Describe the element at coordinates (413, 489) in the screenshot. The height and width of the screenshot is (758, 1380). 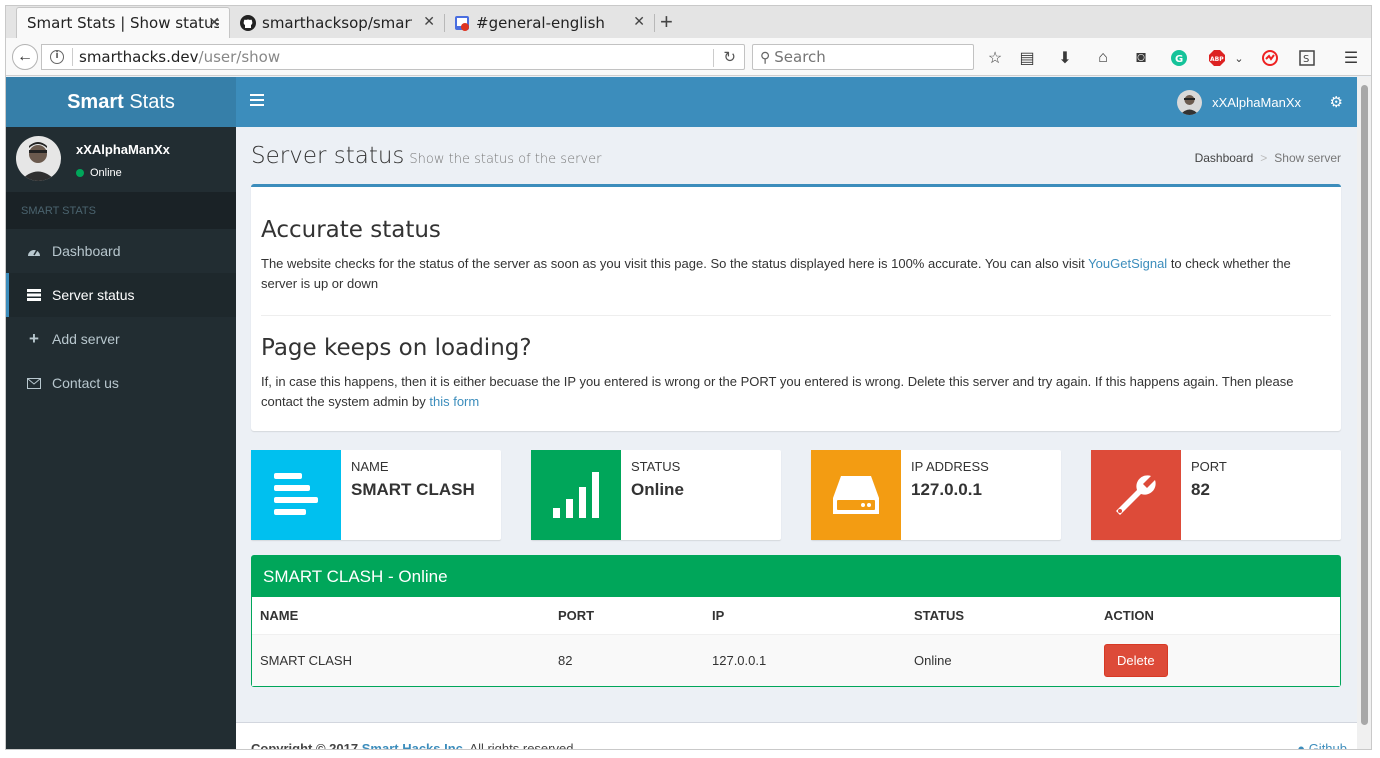
I see `info-value: SMART CLASH` at that location.